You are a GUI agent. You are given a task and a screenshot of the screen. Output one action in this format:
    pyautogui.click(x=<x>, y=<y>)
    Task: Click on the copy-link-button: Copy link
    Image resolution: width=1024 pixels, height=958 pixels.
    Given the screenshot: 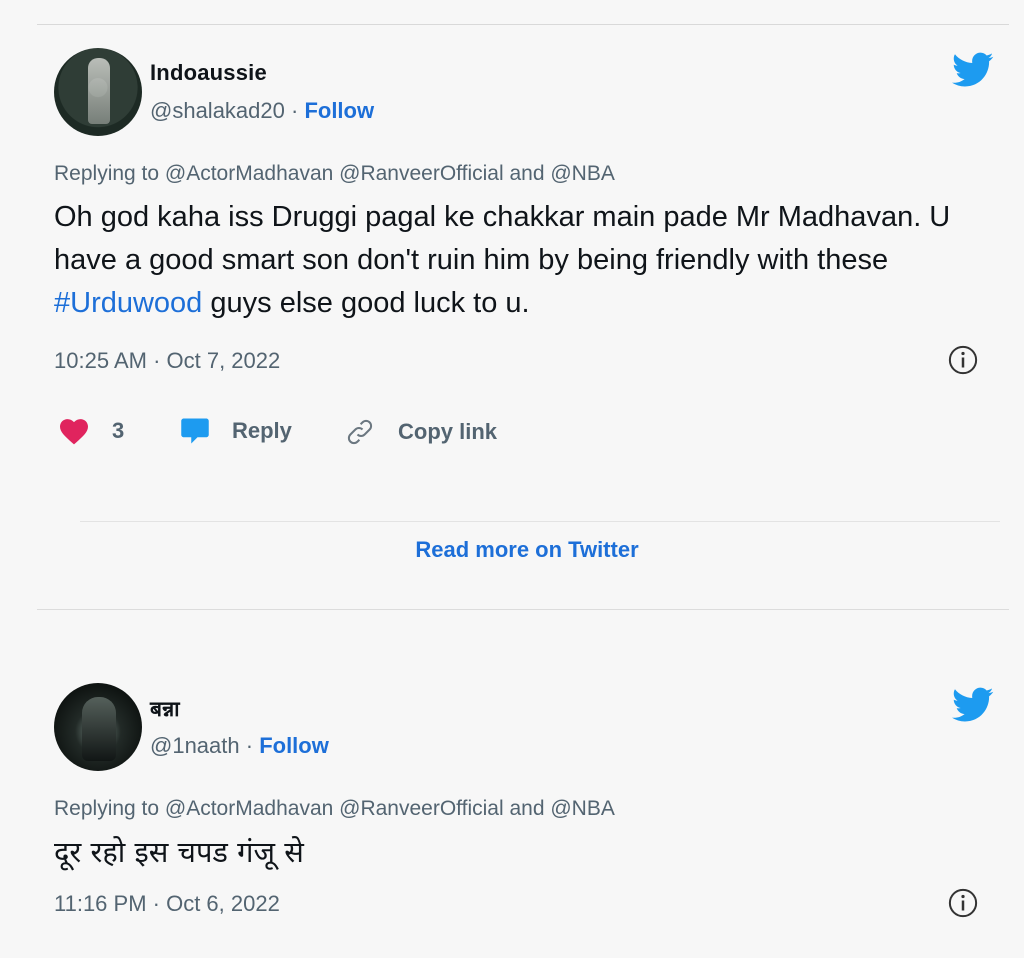 What is the action you would take?
    pyautogui.click(x=420, y=432)
    